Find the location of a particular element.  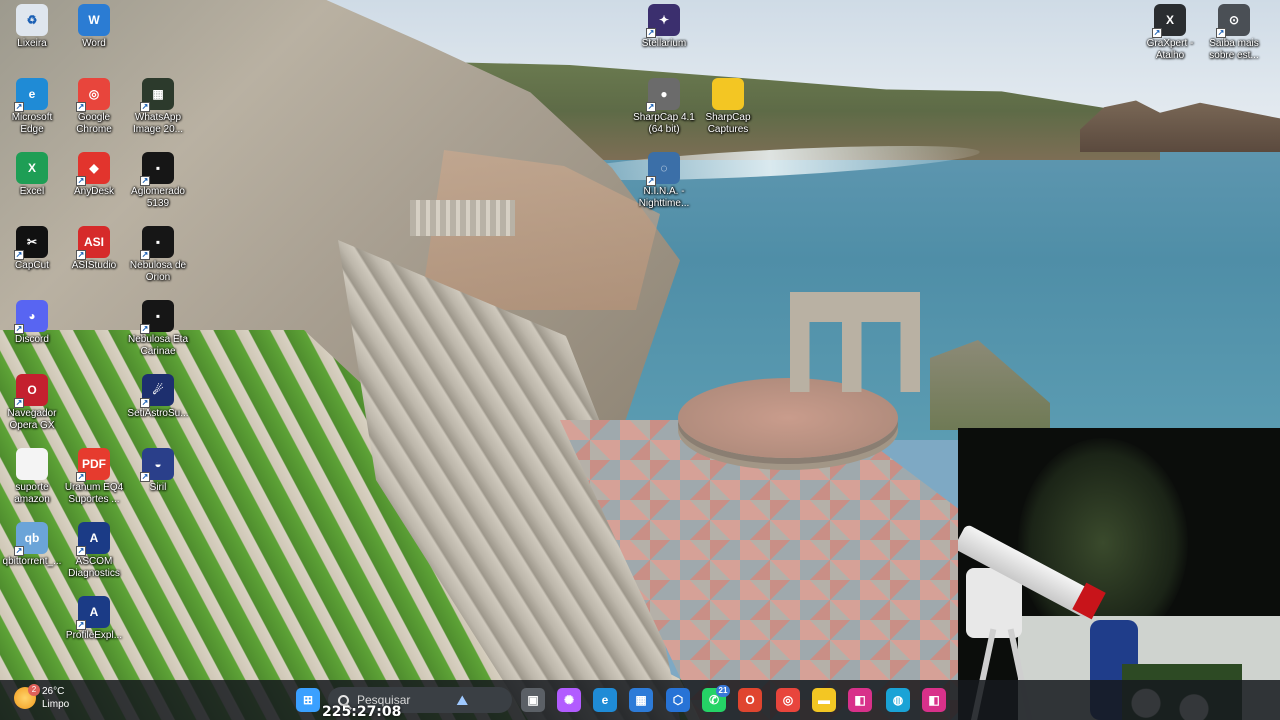

app-cyan-taskbar-button: ◍ is located at coordinates (898, 700).